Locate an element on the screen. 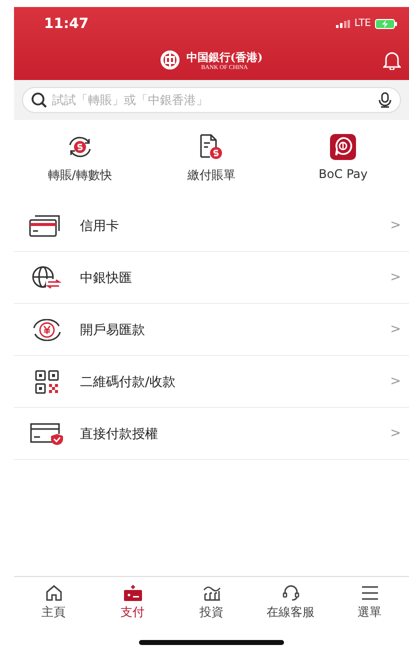  qr-code-icon is located at coordinates (47, 382).